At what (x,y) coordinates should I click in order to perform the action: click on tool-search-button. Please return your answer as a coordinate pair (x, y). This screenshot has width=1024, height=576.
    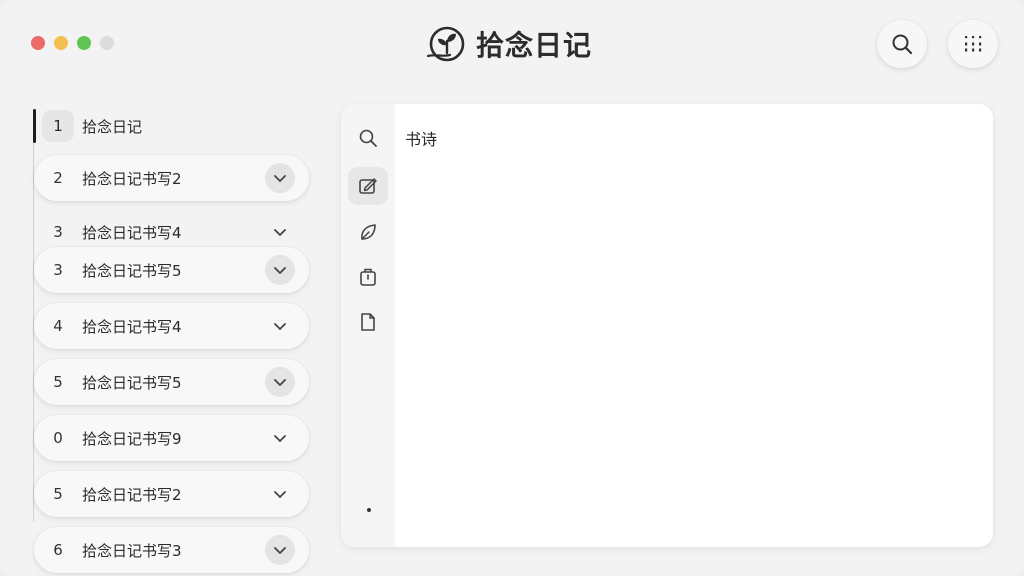
    Looking at the image, I should click on (368, 138).